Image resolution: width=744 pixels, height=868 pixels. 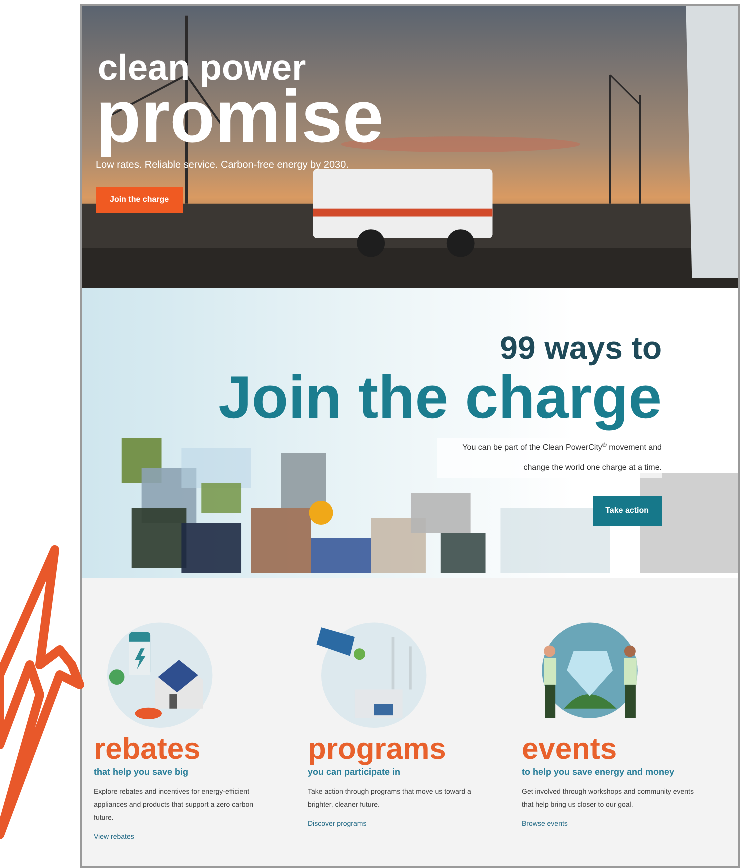 I want to click on feature-subtitle: that help you save big, so click(x=141, y=772).